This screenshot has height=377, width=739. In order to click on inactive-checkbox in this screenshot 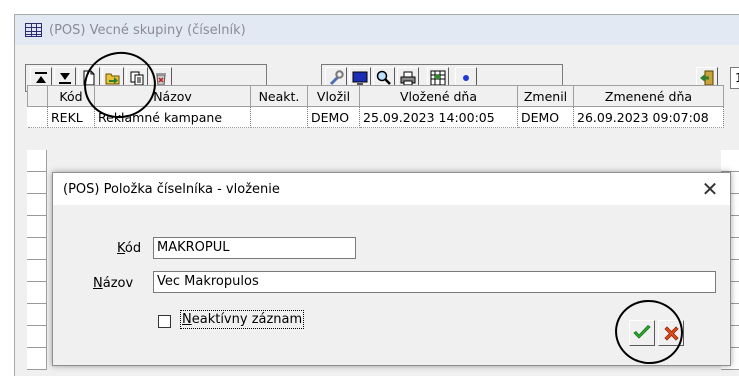, I will do `click(164, 321)`.